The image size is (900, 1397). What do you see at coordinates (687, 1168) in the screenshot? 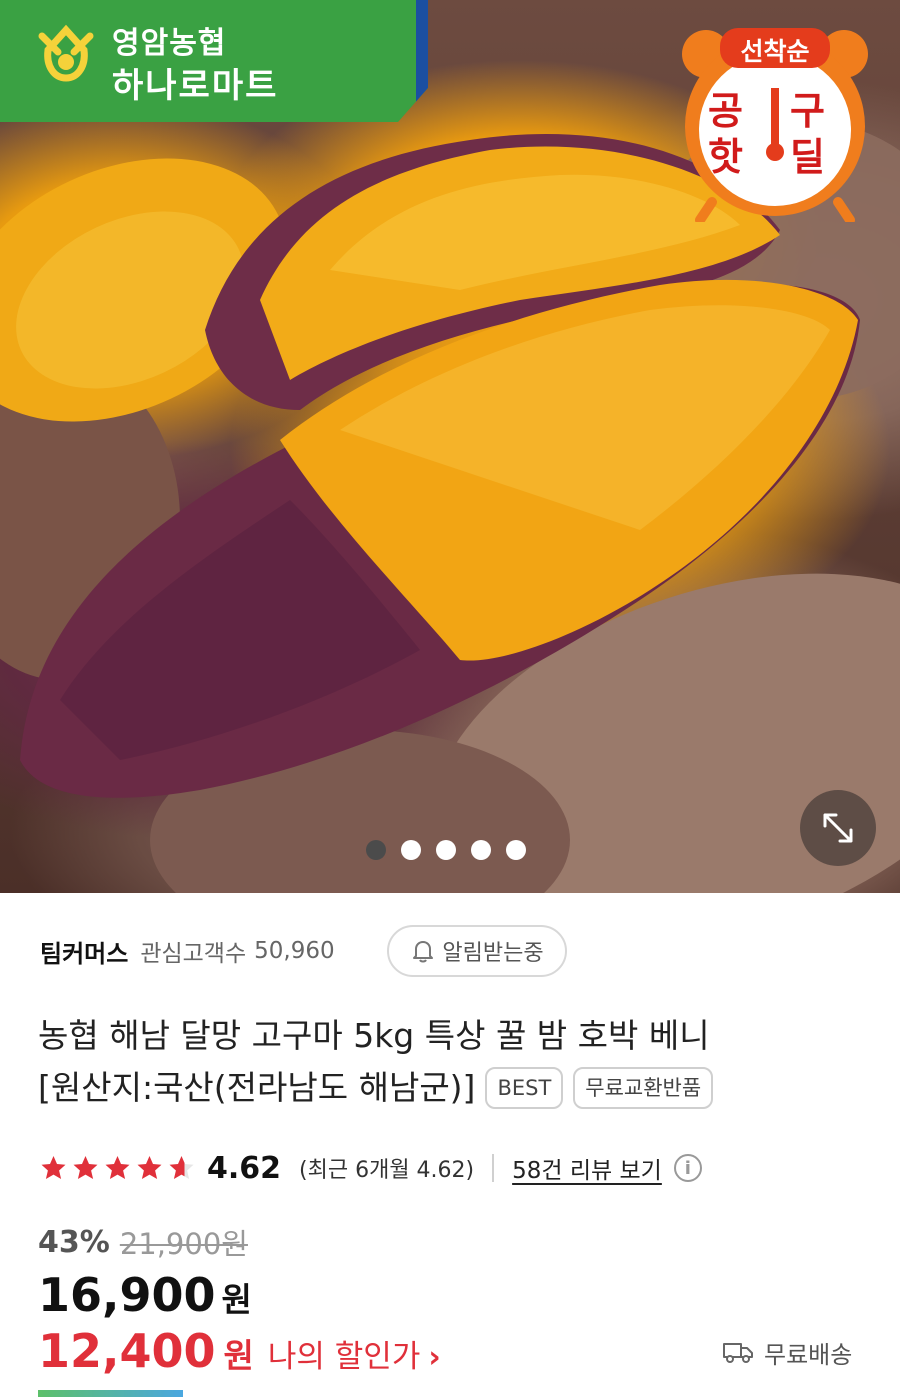
I see `info-icon: i` at bounding box center [687, 1168].